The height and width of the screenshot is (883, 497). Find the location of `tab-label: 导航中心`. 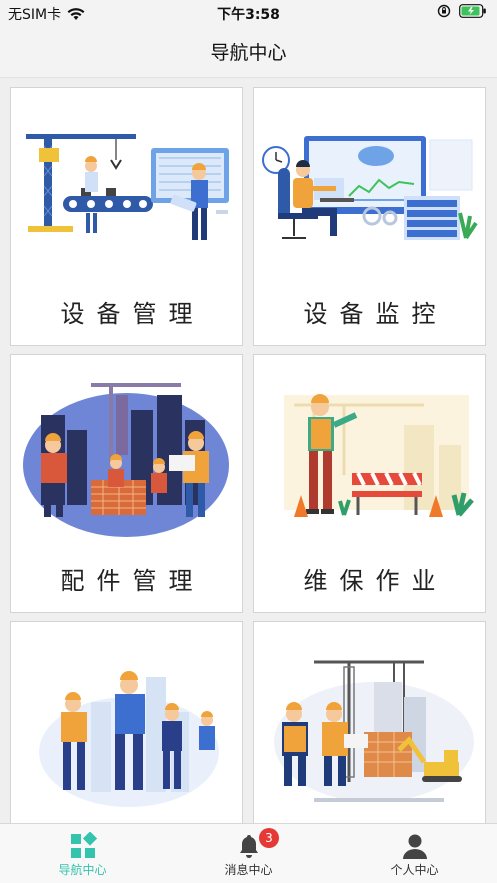

tab-label: 导航中心 is located at coordinates (82, 870).